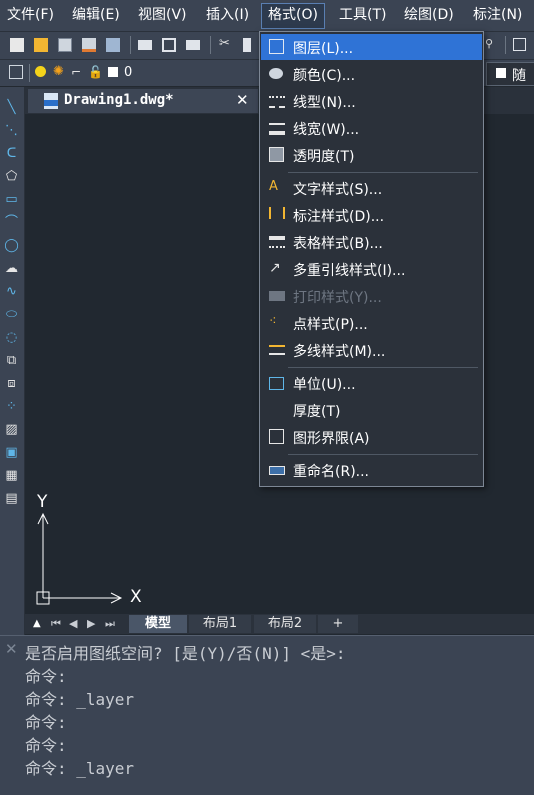 This screenshot has height=795, width=534. Describe the element at coordinates (41, 45) in the screenshot. I see `open-folder-icon` at that location.